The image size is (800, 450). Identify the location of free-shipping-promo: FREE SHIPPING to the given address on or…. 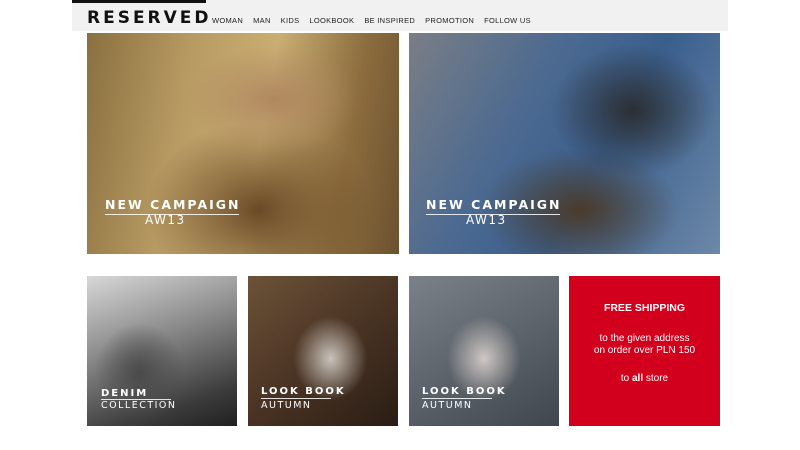
(644, 351).